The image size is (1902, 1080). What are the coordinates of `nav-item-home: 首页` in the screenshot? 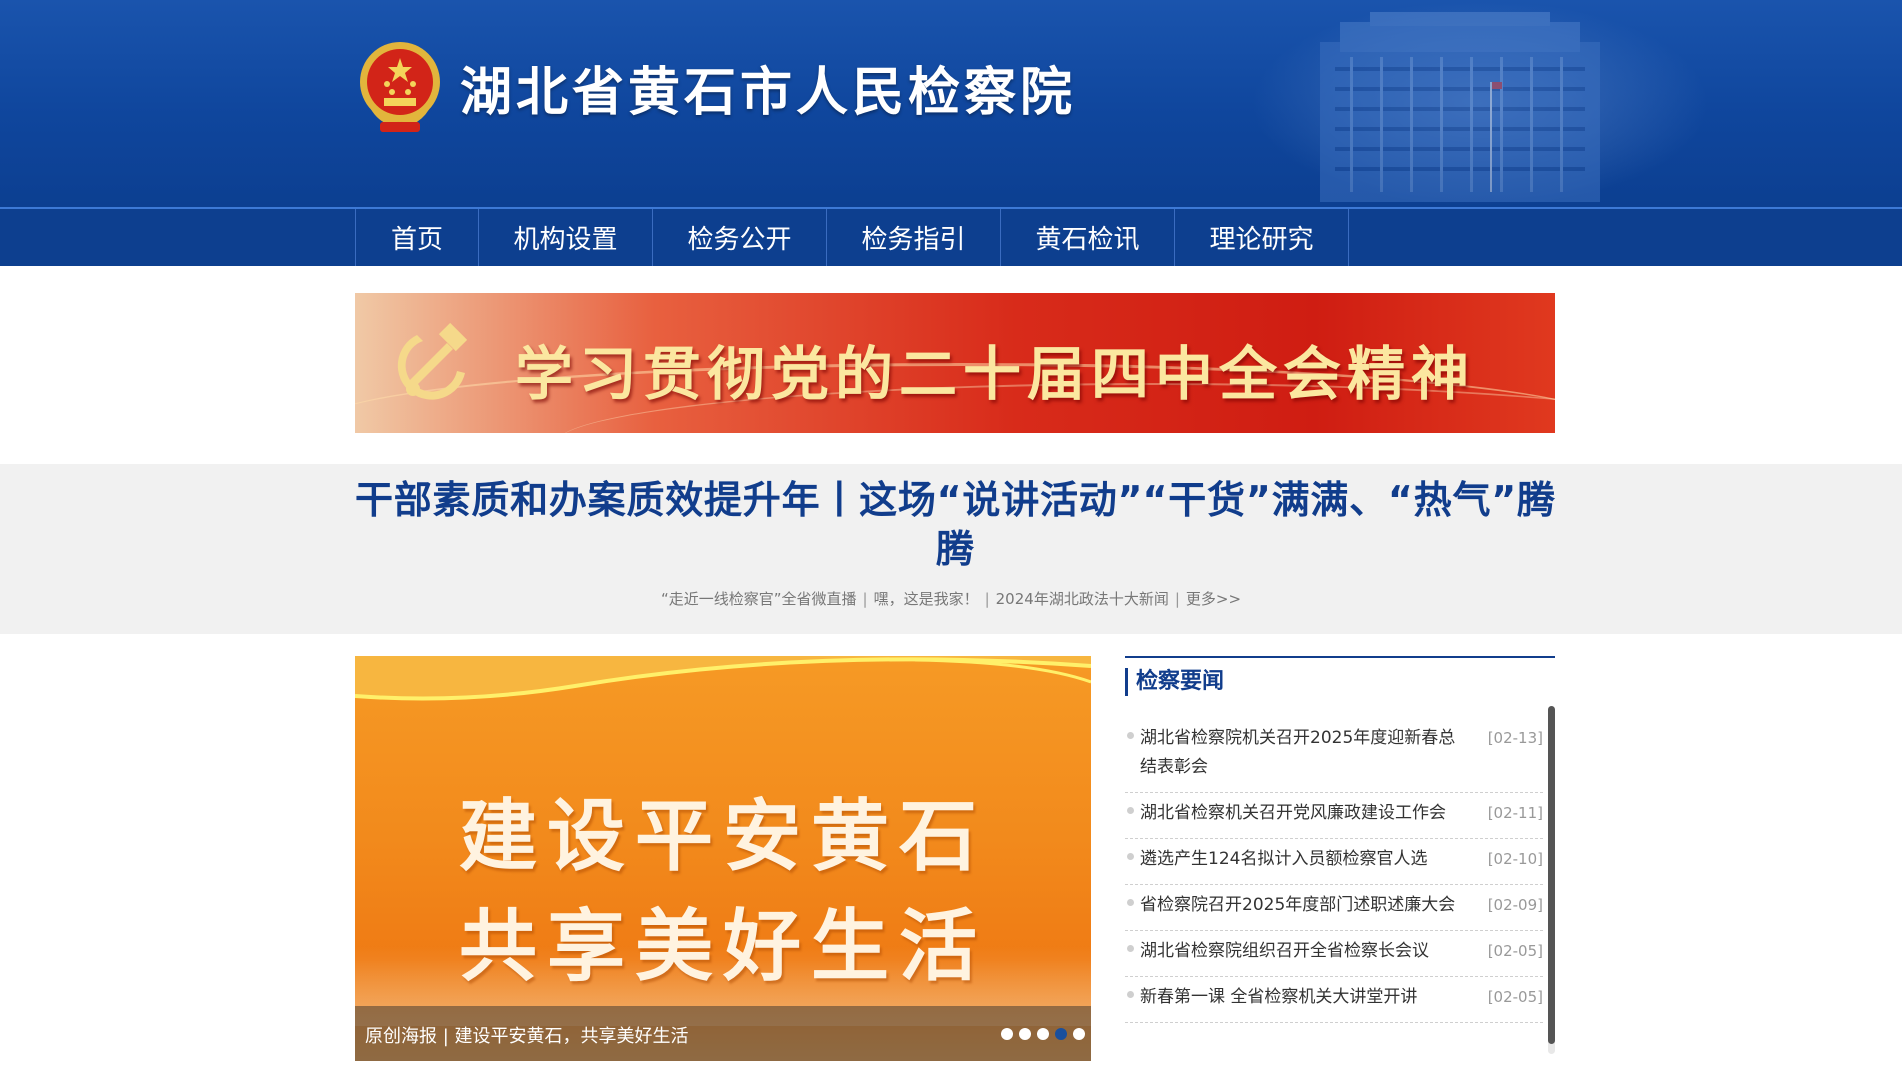 It's located at (417, 237).